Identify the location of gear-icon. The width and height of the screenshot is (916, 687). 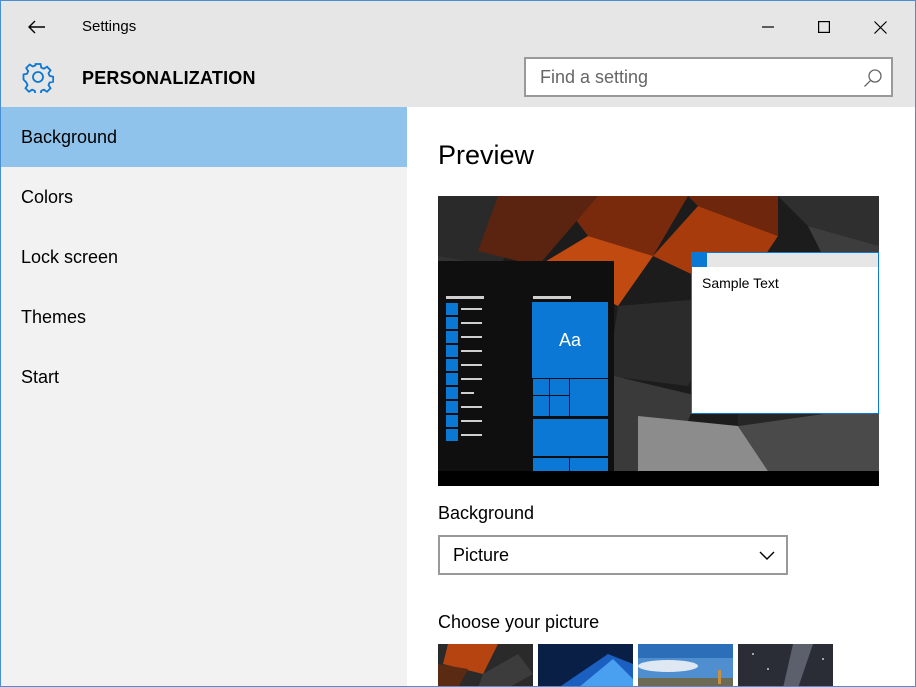
(38, 78).